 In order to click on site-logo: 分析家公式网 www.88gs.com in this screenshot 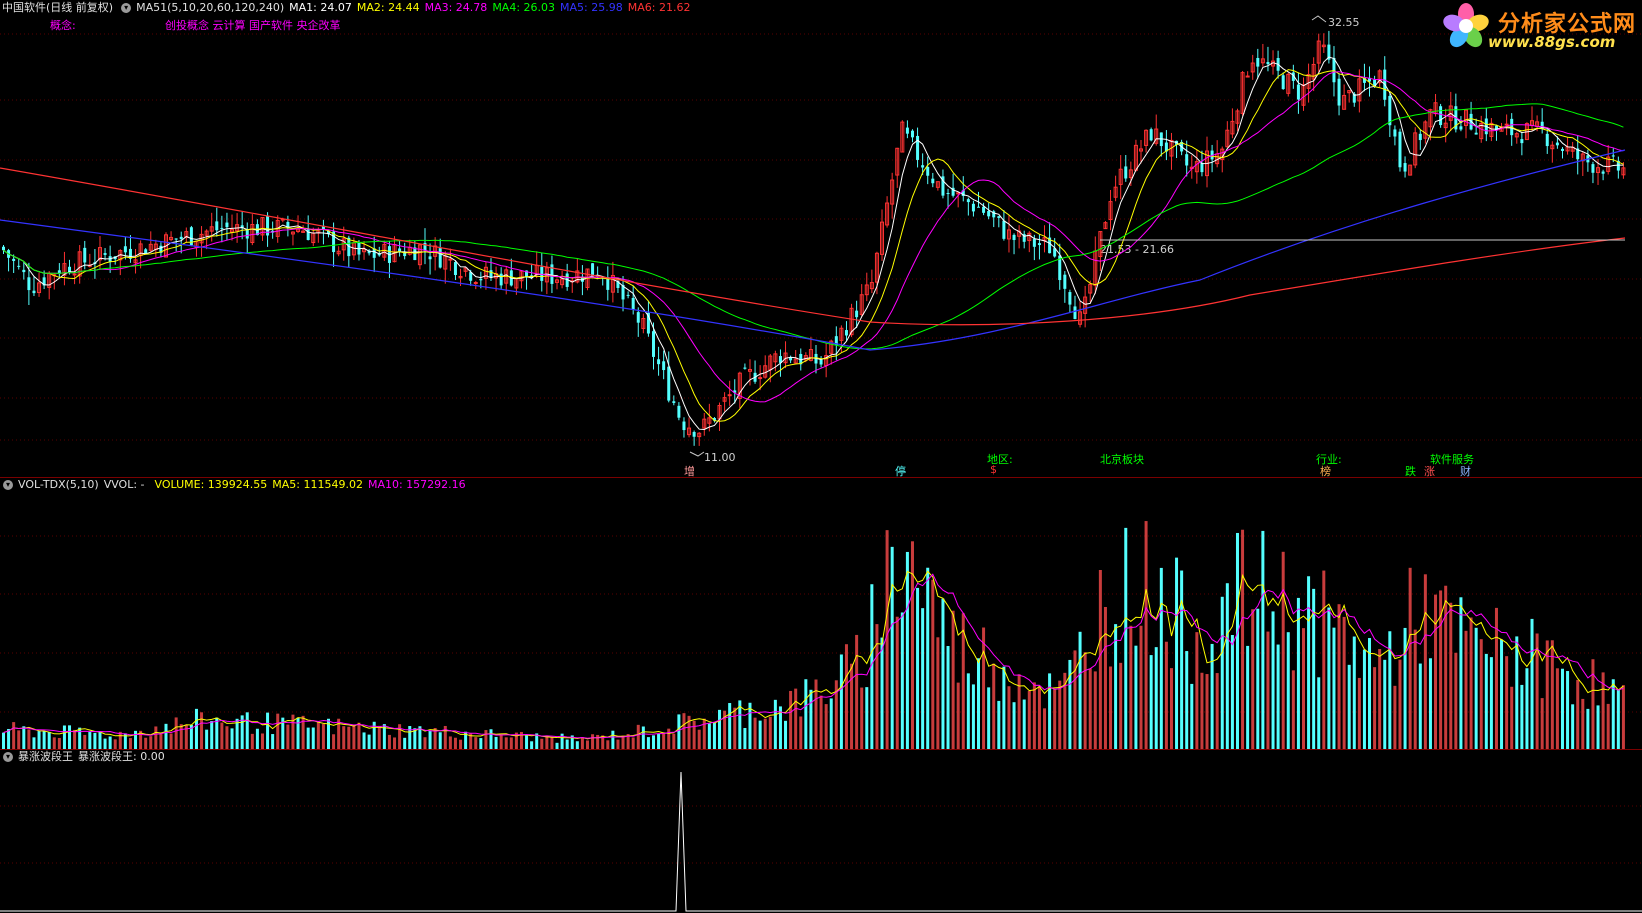, I will do `click(1539, 28)`.